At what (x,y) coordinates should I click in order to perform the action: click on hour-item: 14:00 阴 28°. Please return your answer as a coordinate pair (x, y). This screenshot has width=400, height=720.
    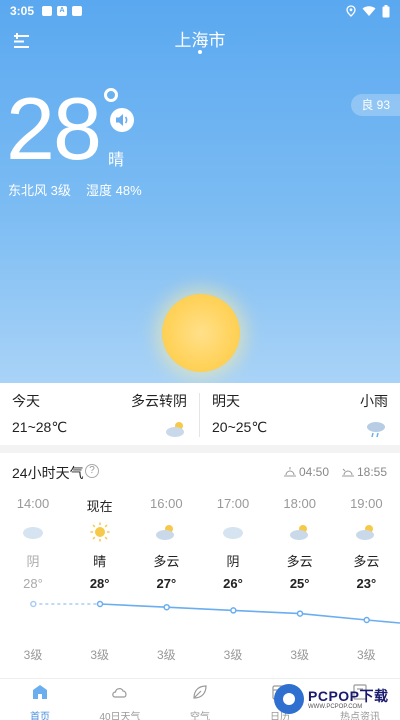
    Looking at the image, I should click on (33, 543).